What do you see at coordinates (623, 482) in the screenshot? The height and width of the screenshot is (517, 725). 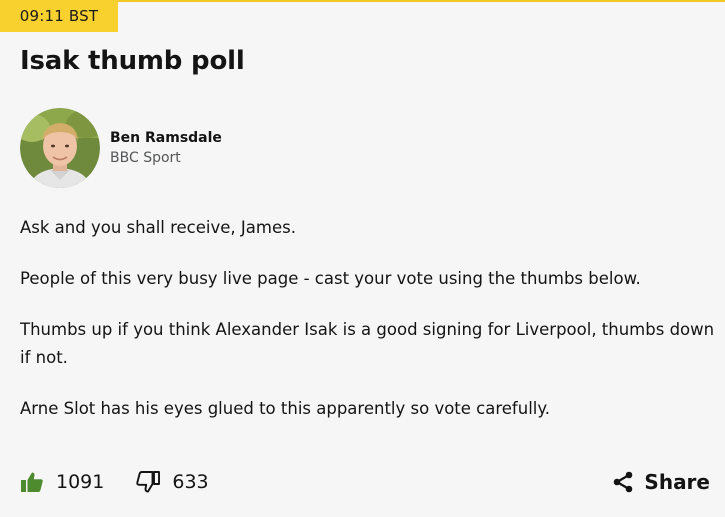 I see `share-icon` at bounding box center [623, 482].